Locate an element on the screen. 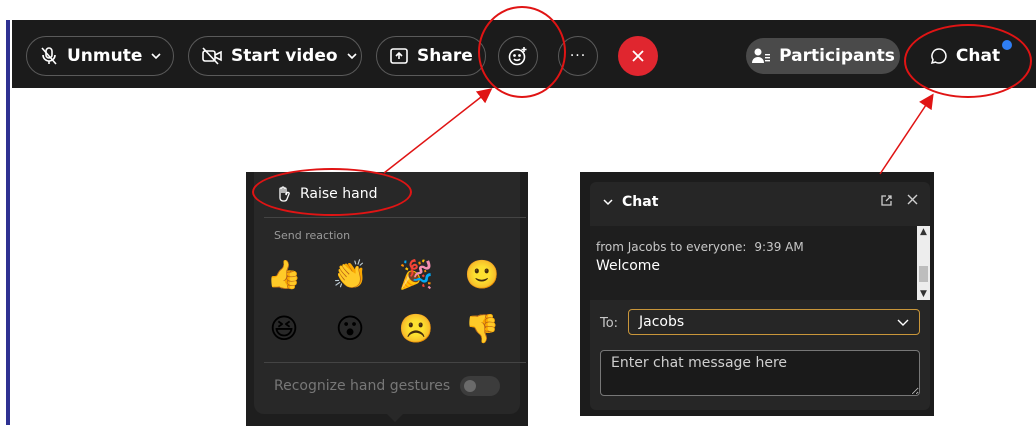  annotation-arrows is located at coordinates (658, 131).